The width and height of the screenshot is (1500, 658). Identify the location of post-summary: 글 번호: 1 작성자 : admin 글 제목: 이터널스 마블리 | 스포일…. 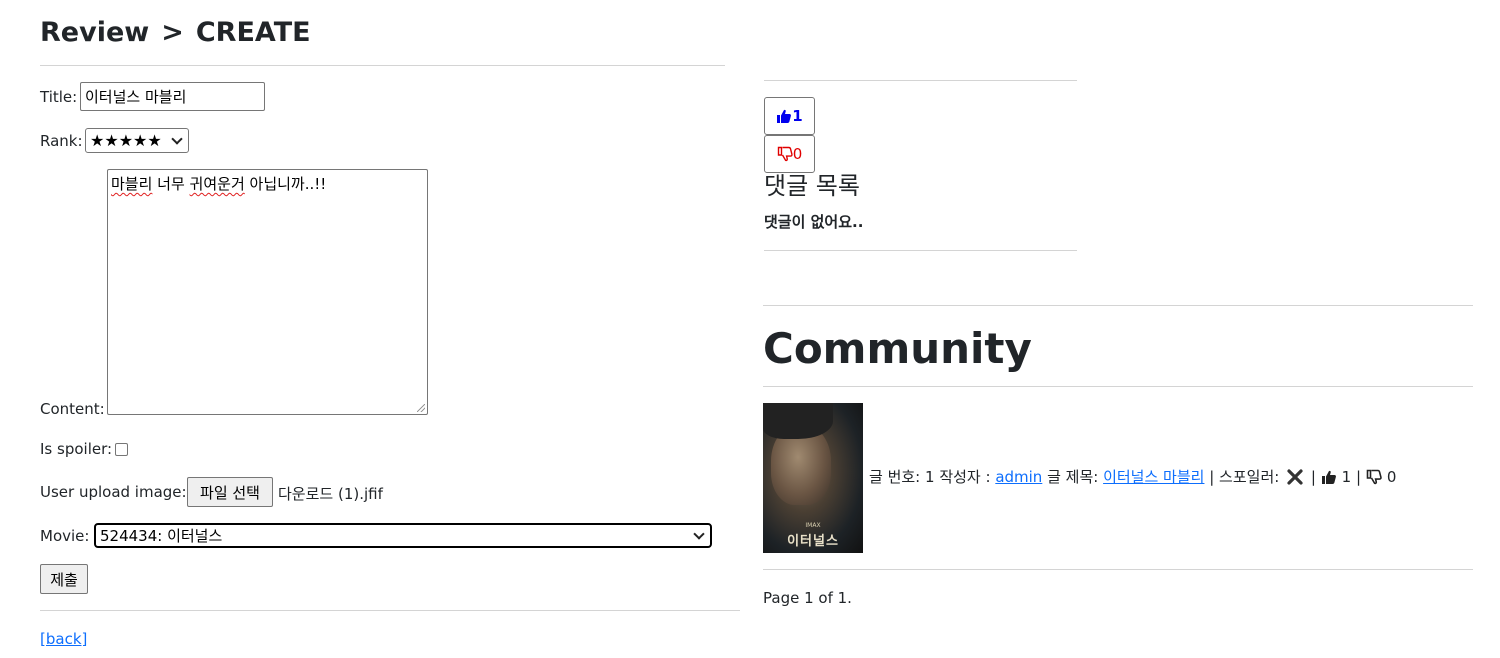
(1132, 476).